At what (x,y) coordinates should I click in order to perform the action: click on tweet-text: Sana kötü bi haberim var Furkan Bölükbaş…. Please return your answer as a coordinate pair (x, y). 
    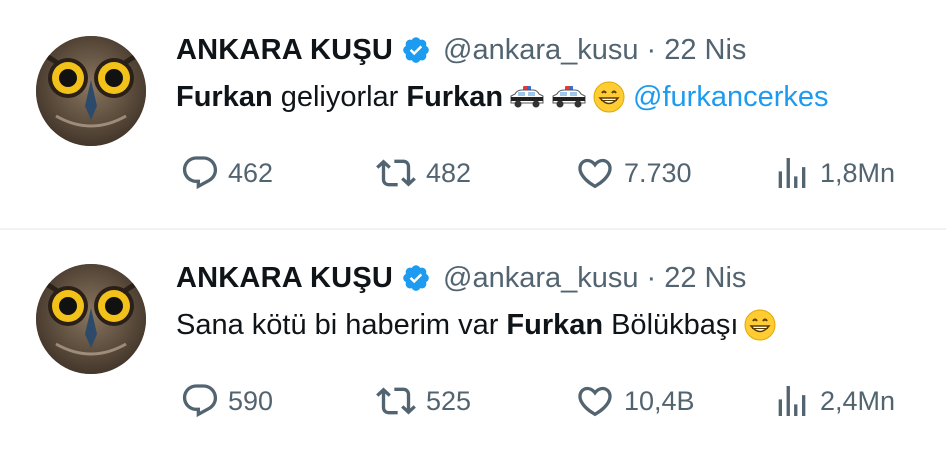
    Looking at the image, I should click on (476, 325).